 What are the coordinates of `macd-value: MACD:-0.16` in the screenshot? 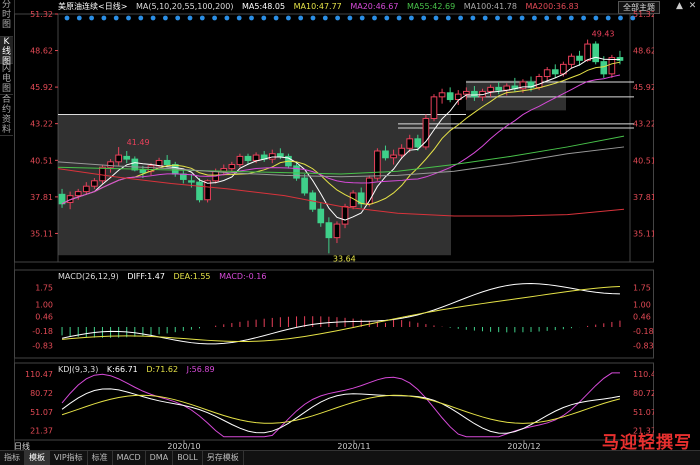 It's located at (243, 276).